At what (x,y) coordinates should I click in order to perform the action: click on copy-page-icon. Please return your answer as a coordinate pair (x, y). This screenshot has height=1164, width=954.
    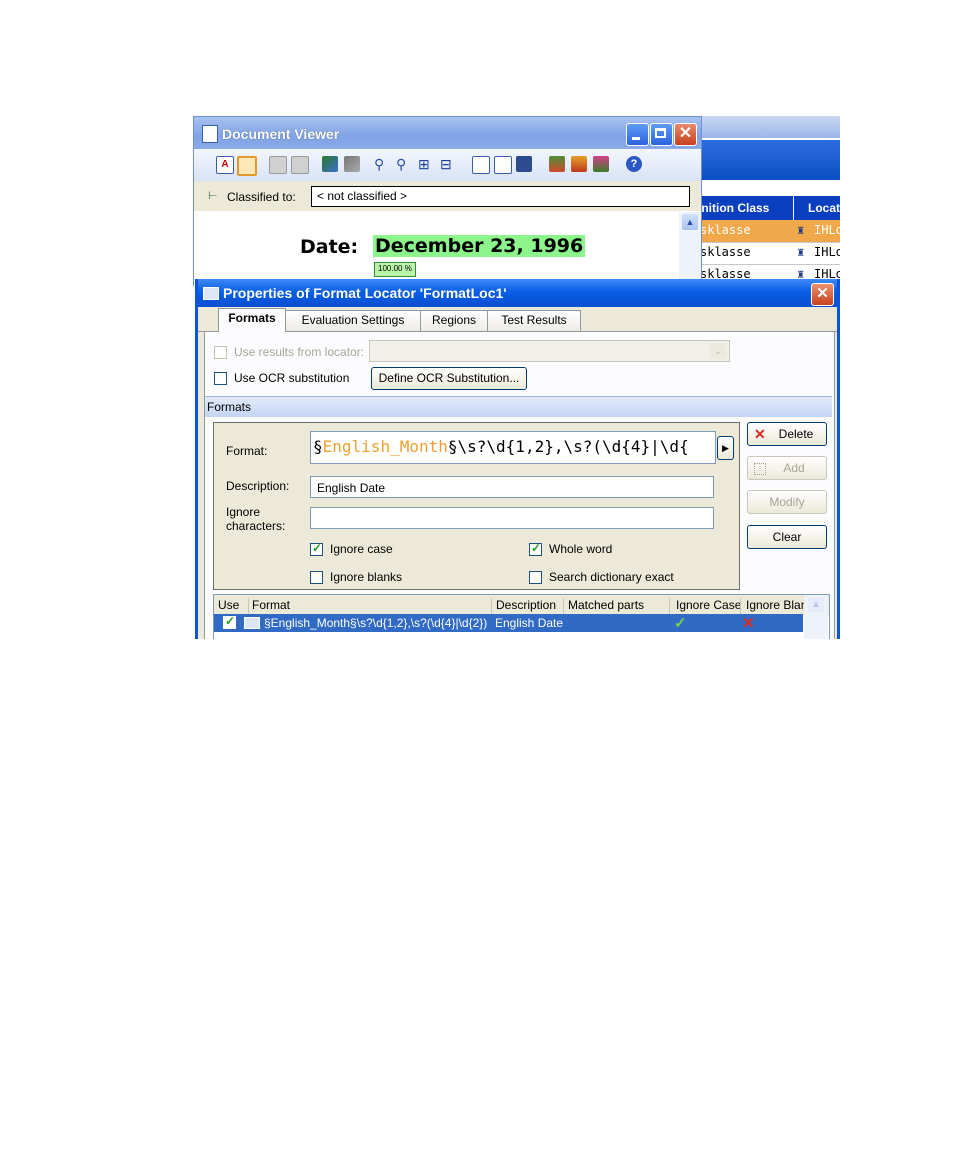
    Looking at the image, I should click on (481, 165).